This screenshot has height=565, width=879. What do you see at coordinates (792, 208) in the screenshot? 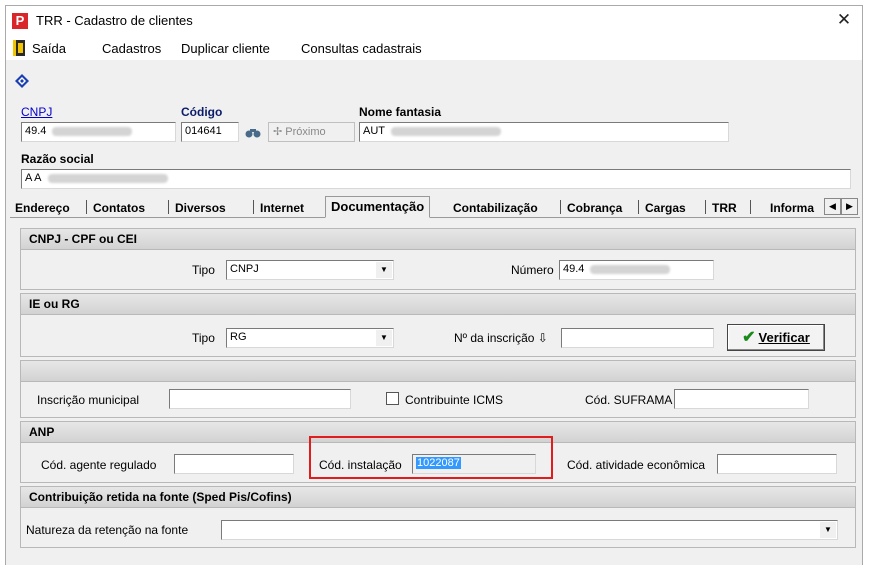
I see `tab-info: Informa` at bounding box center [792, 208].